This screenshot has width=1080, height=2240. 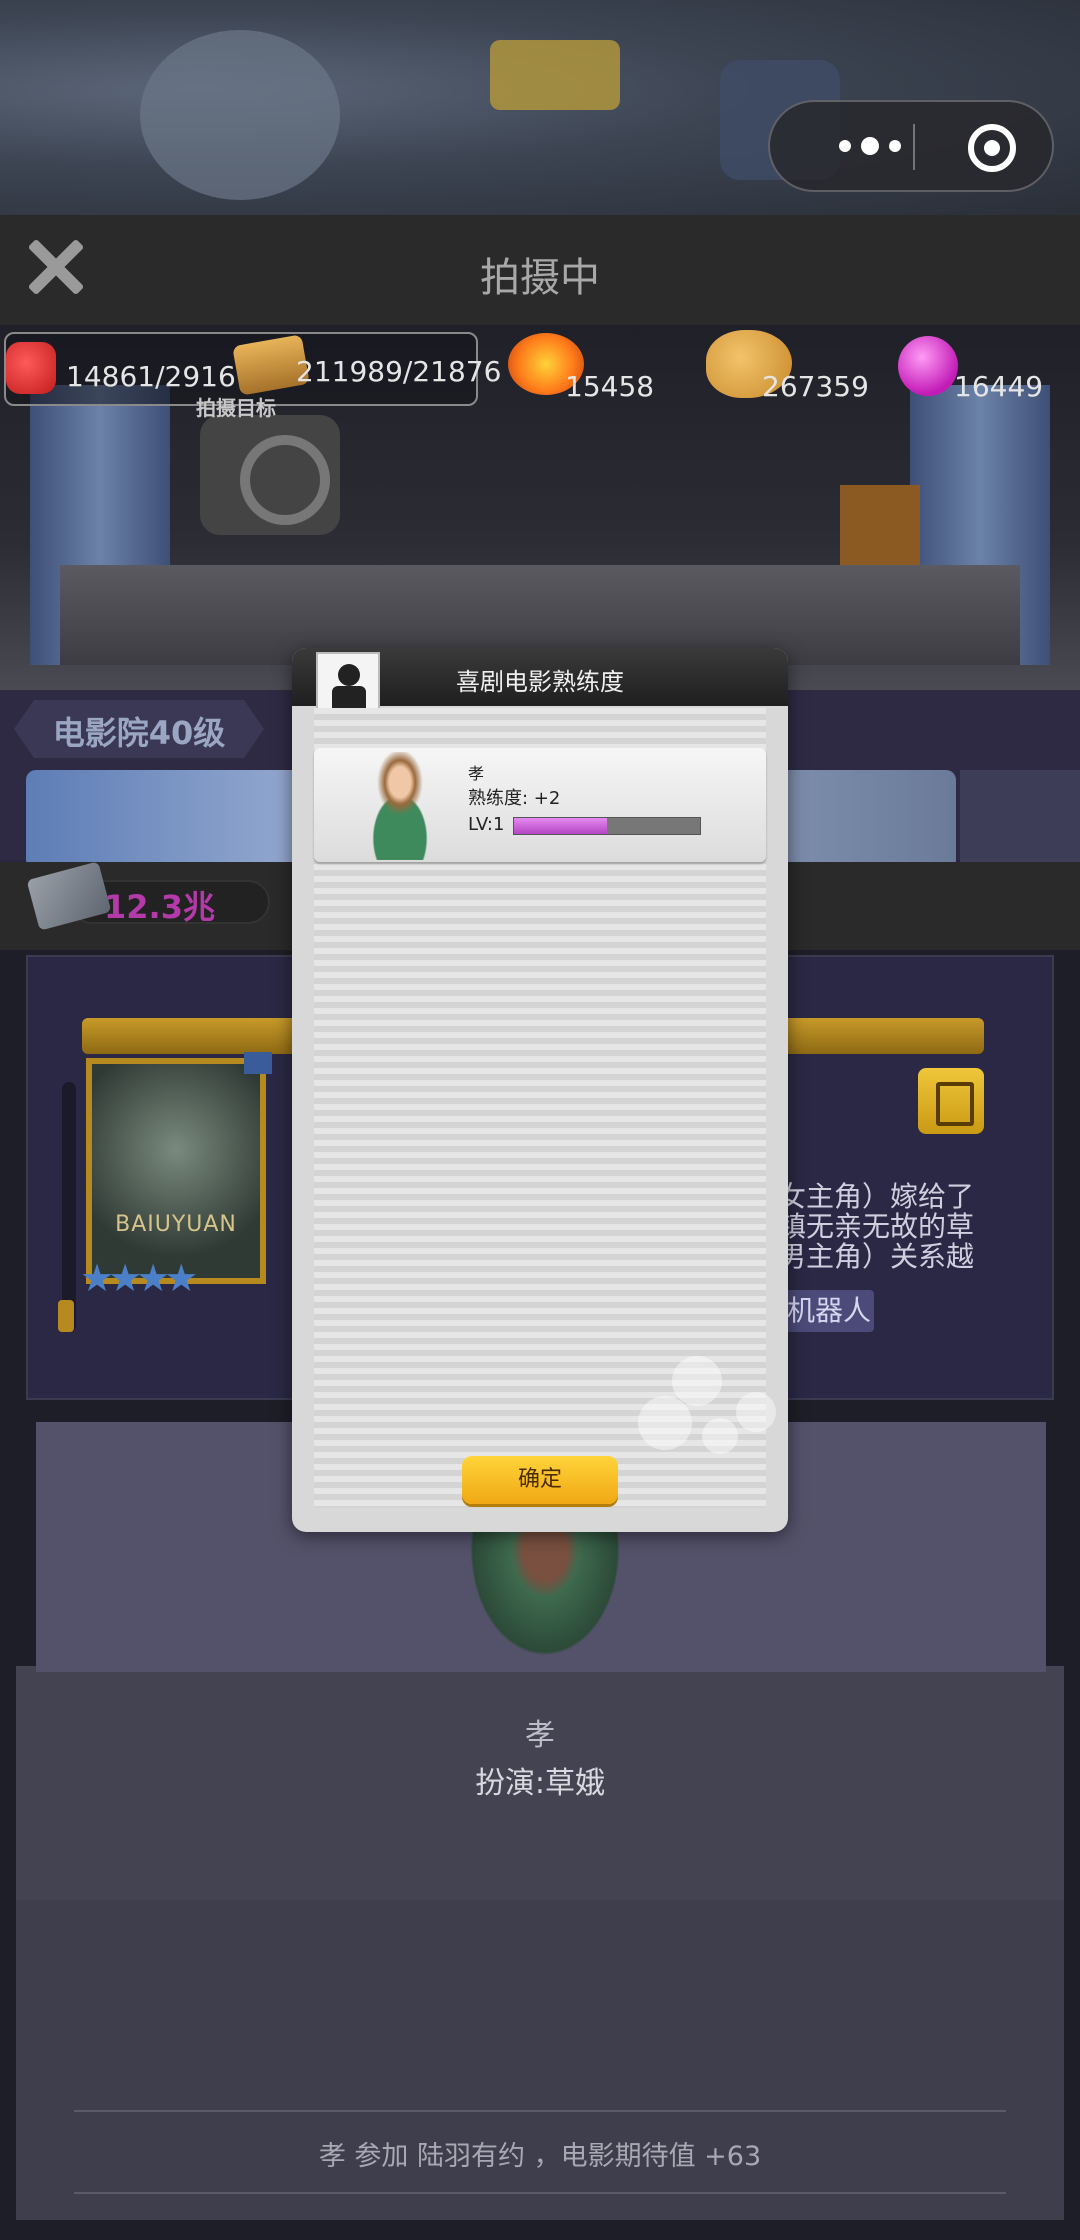 What do you see at coordinates (992, 148) in the screenshot?
I see `close-target-icon` at bounding box center [992, 148].